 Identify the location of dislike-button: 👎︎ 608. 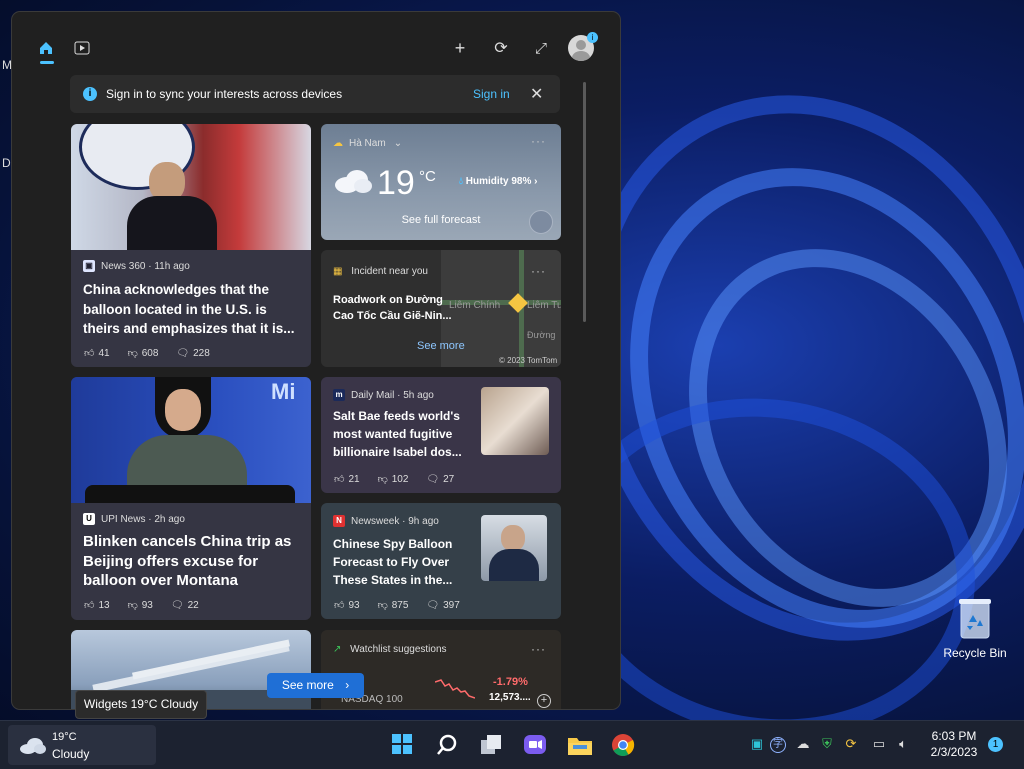
(143, 353).